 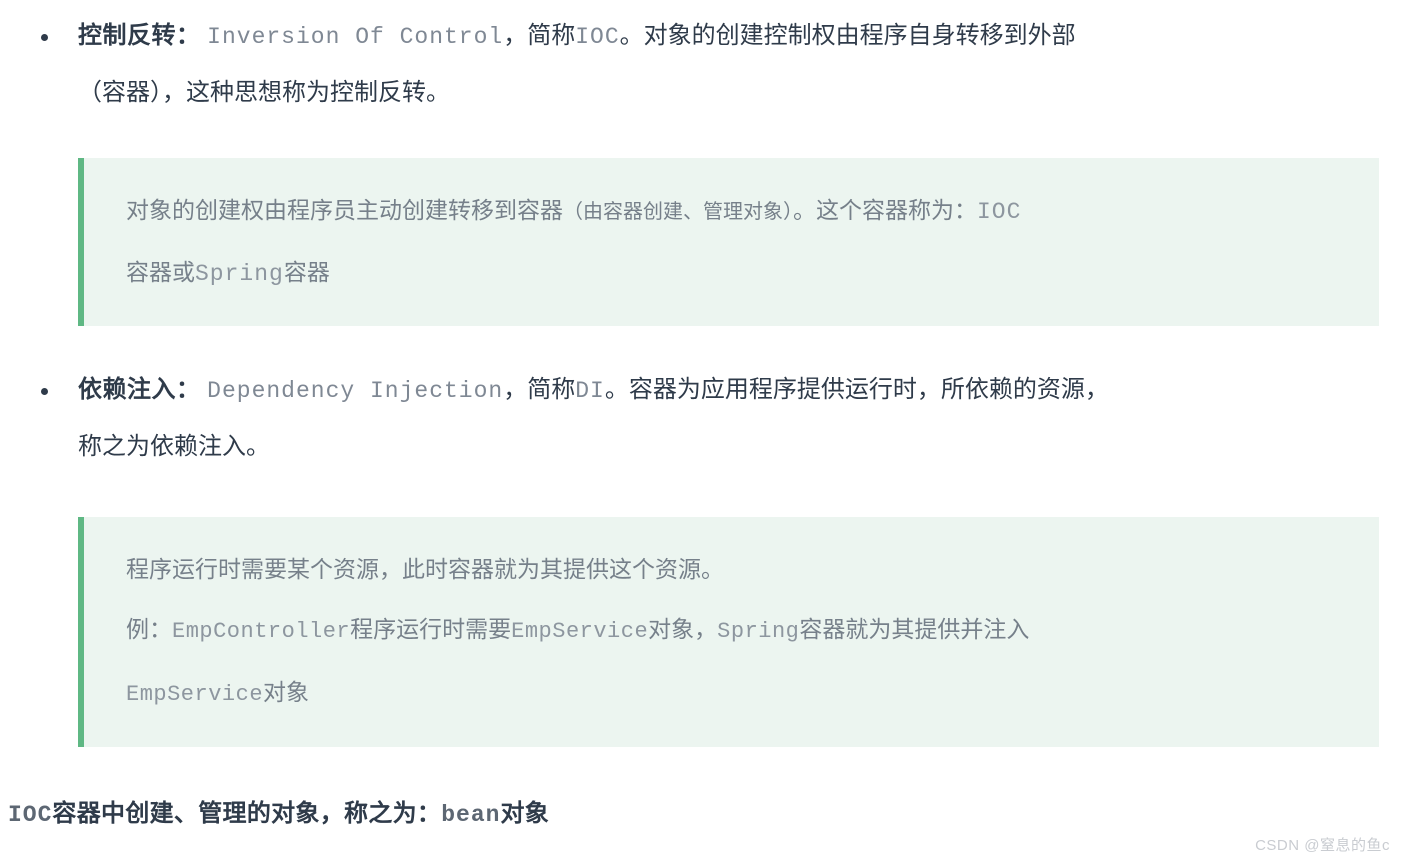 What do you see at coordinates (580, 631) in the screenshot?
I see `code-empservice: EmpService` at bounding box center [580, 631].